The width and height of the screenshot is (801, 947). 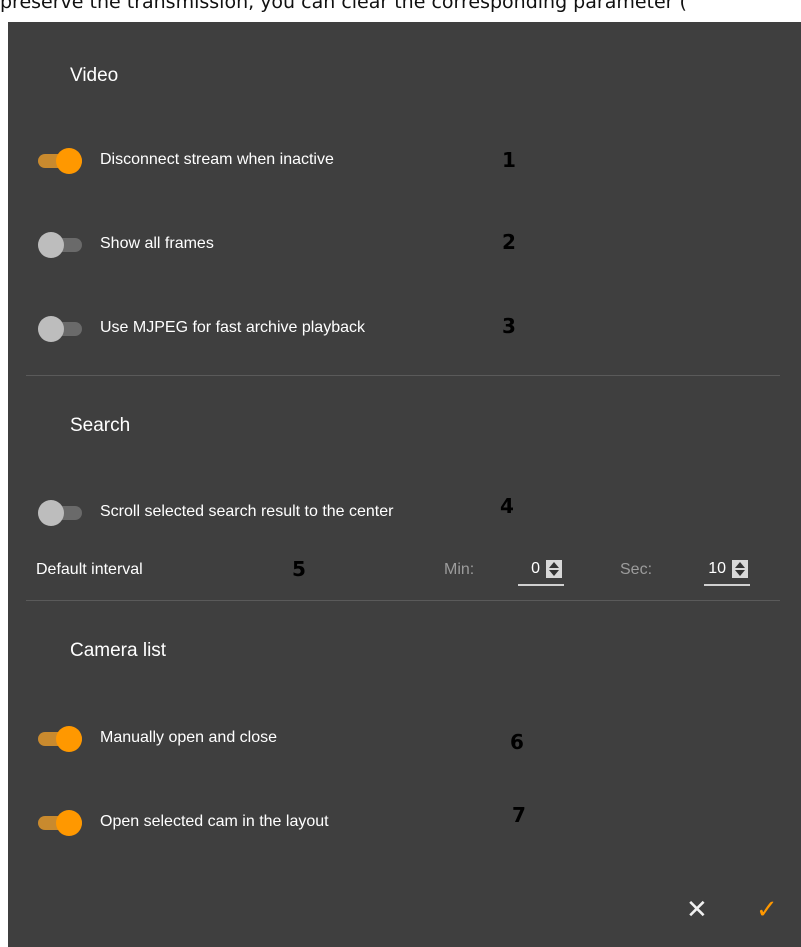 I want to click on marker-3: 3, so click(x=509, y=326).